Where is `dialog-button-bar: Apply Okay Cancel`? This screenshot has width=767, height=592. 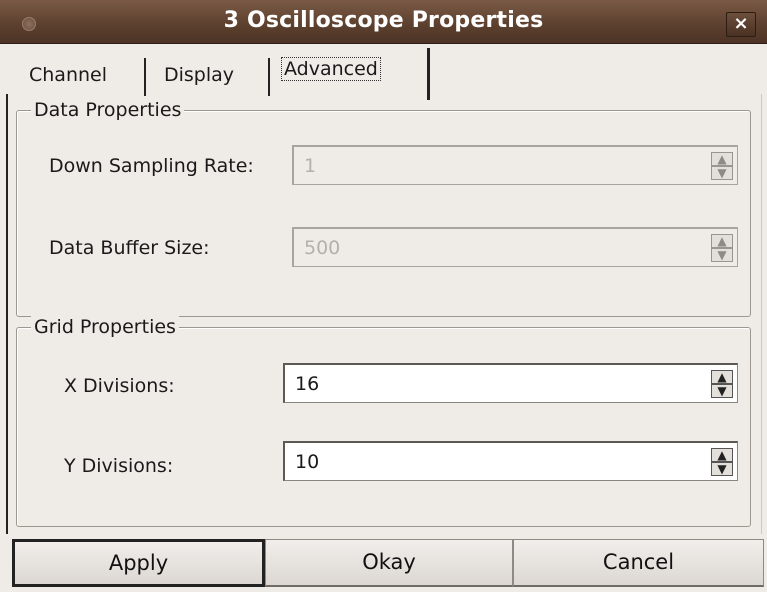
dialog-button-bar: Apply Okay Cancel is located at coordinates (386, 563).